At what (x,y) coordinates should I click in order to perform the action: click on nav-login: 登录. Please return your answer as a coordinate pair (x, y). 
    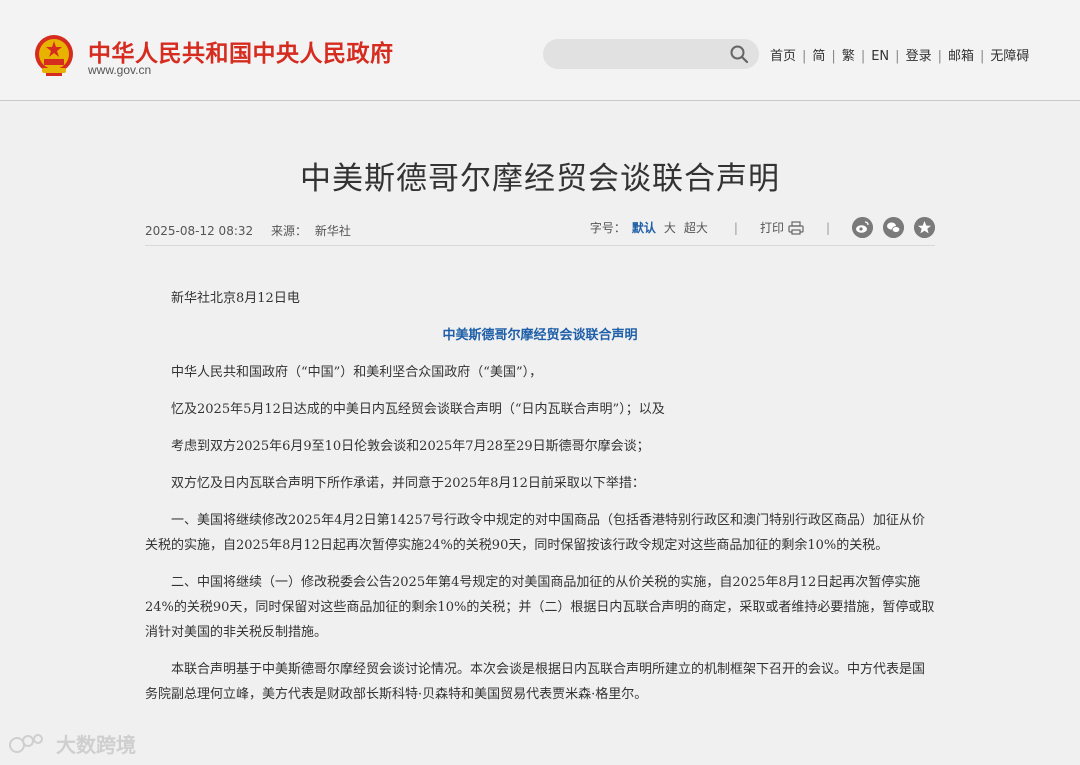
    Looking at the image, I should click on (919, 56).